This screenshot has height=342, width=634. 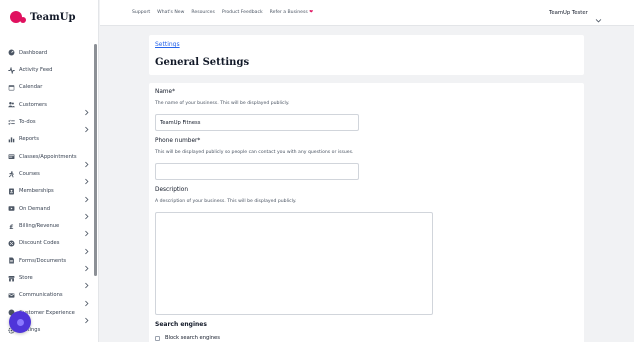 What do you see at coordinates (49, 279) in the screenshot?
I see `sidebar-item-store: Store` at bounding box center [49, 279].